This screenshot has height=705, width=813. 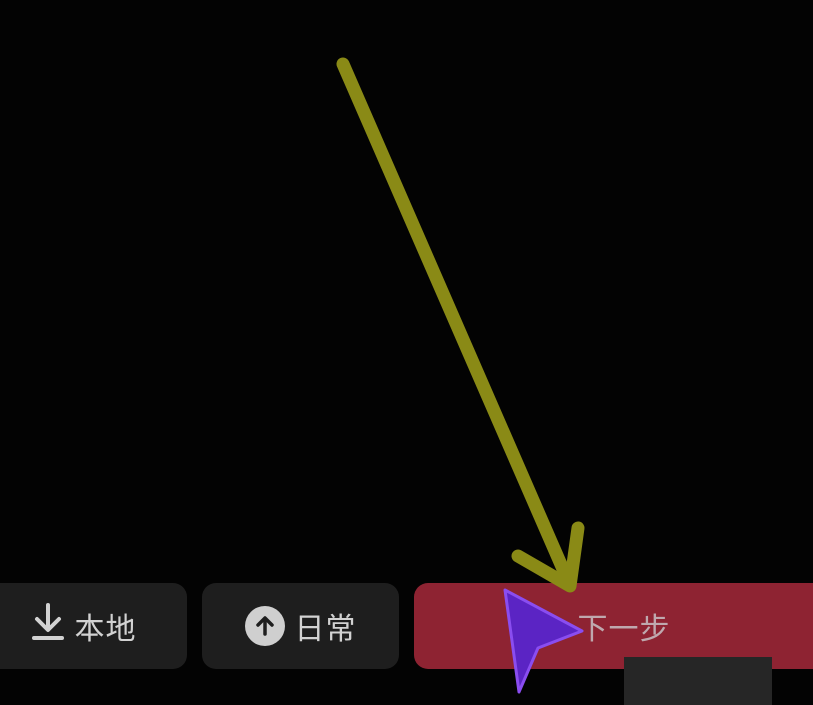 I want to click on daily-button-label: 日常, so click(x=325, y=629).